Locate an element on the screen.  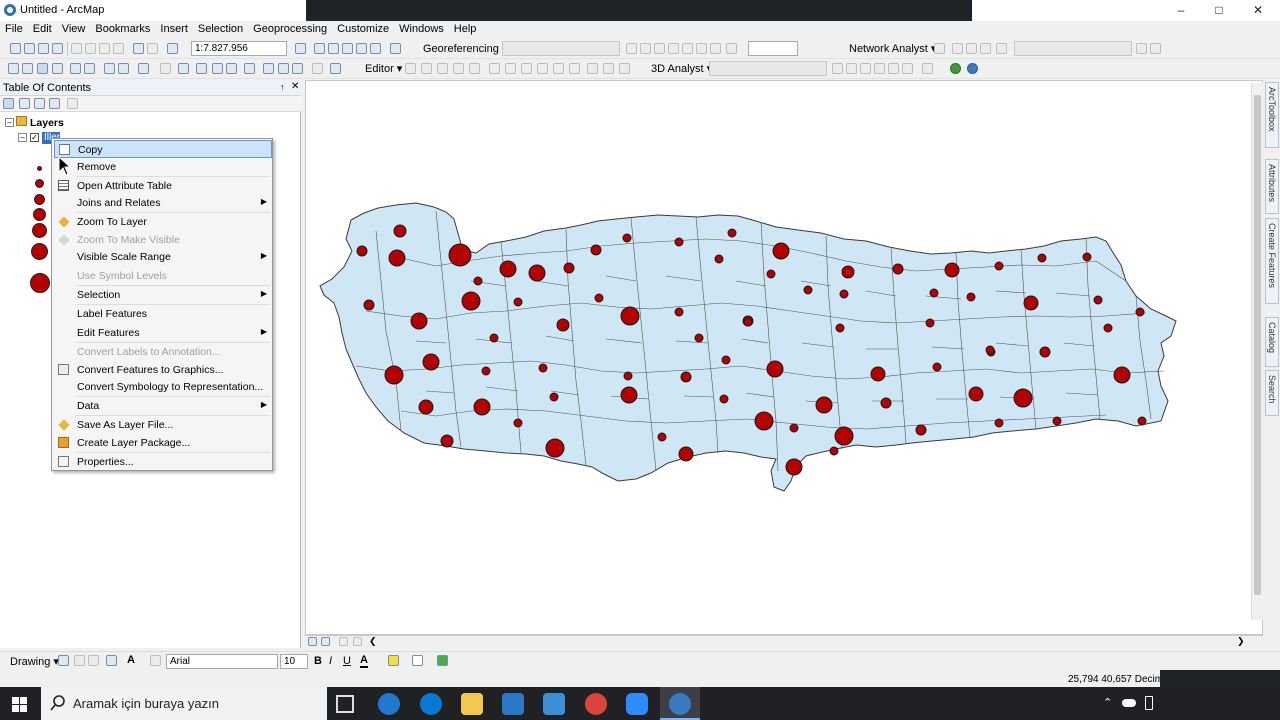
cut-icon is located at coordinates (76, 48).